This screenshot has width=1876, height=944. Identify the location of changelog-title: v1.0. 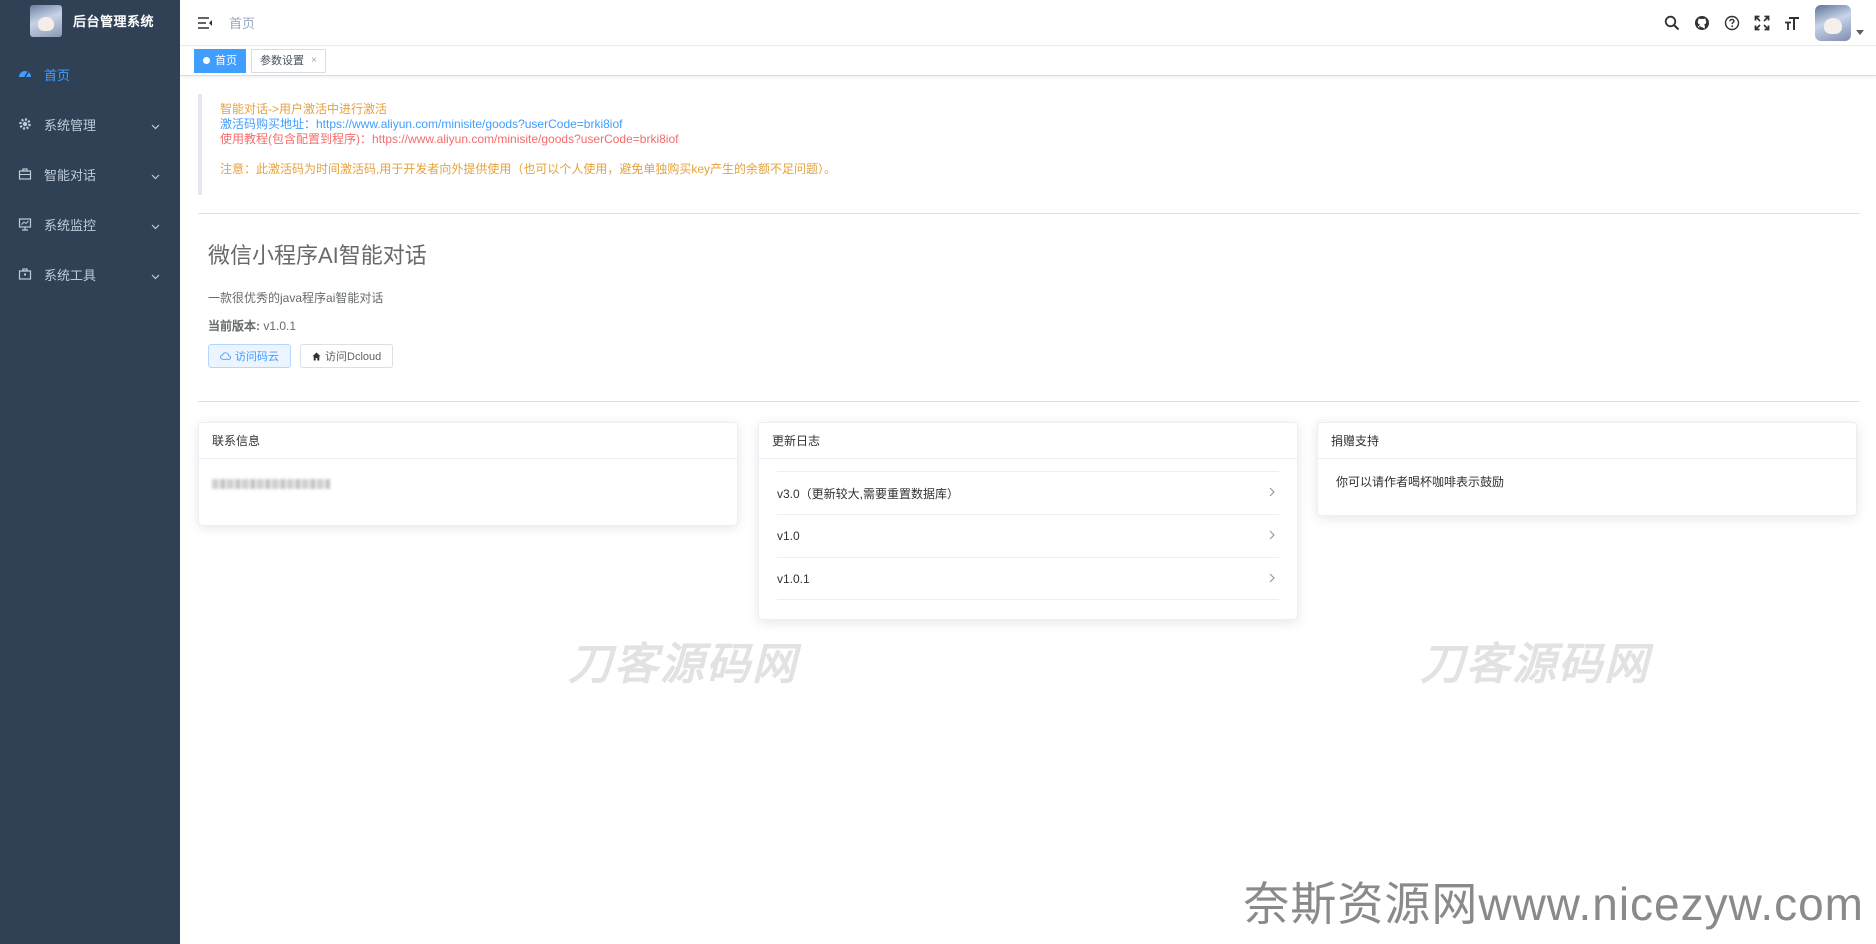
(788, 536).